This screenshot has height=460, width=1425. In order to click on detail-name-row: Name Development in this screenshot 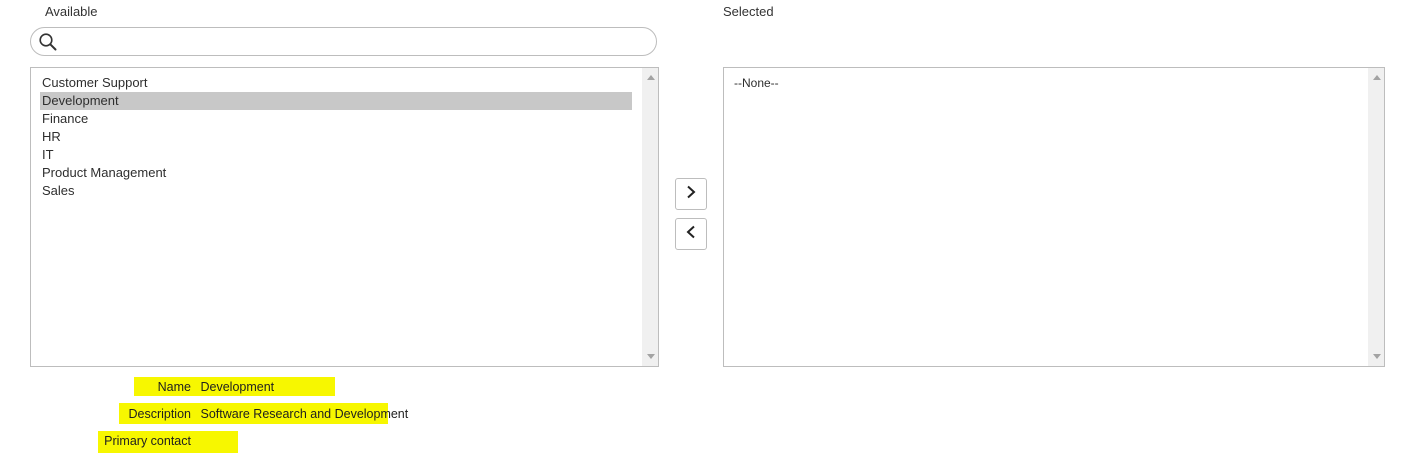, I will do `click(234, 386)`.